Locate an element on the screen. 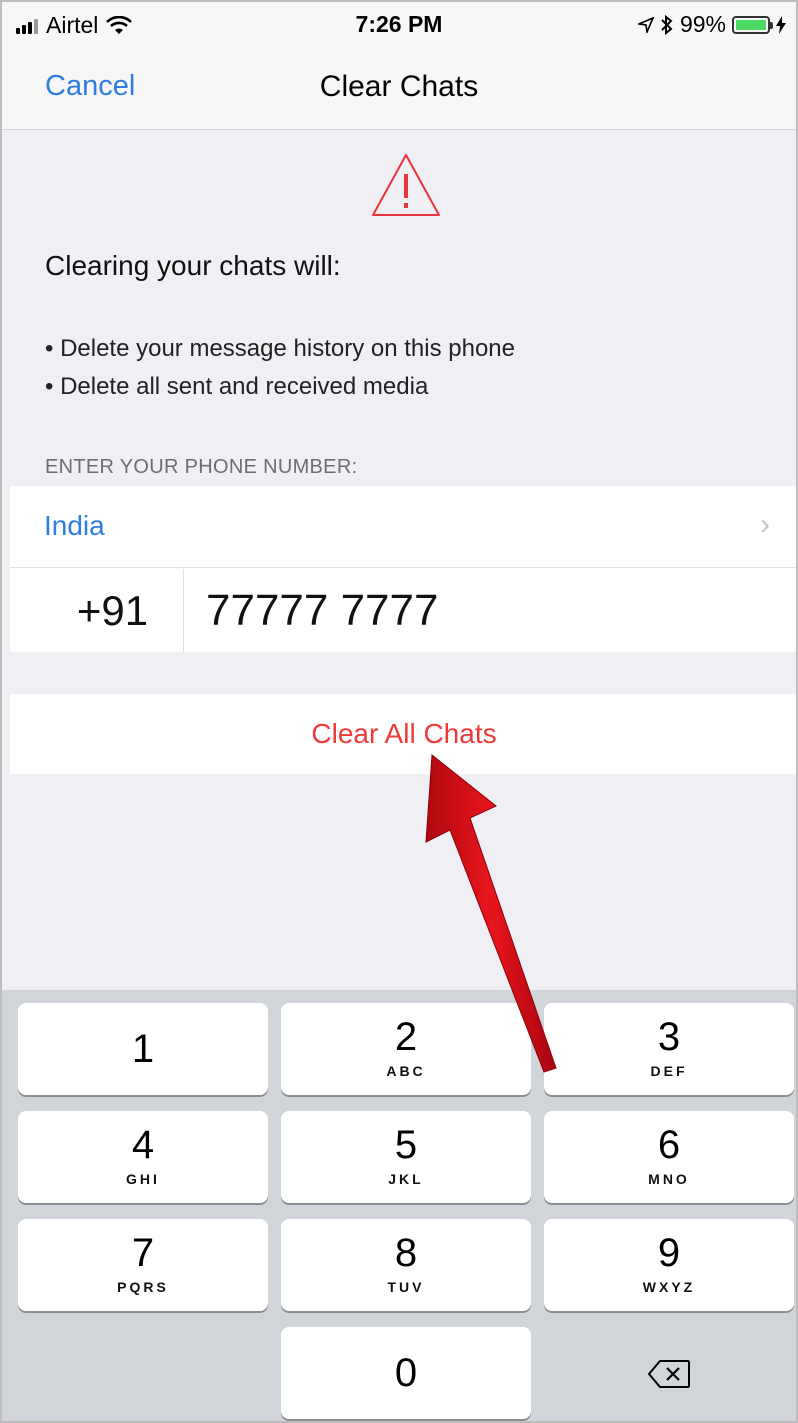  status-right: 99% is located at coordinates (711, 24).